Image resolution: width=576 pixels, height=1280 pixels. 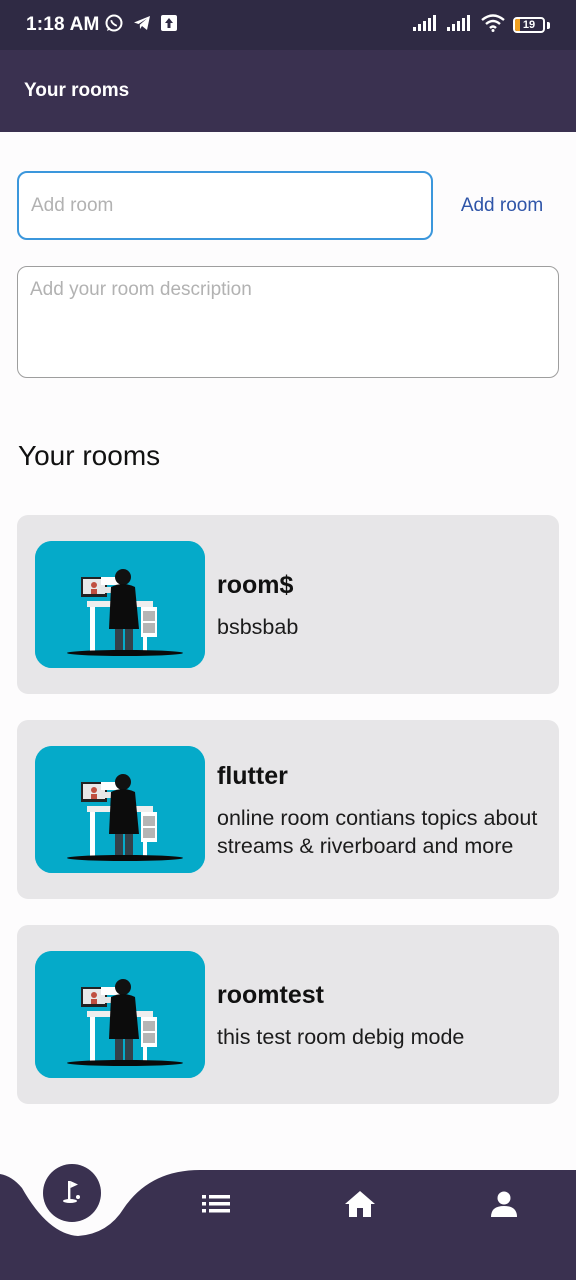 I want to click on list-icon, so click(x=216, y=1206).